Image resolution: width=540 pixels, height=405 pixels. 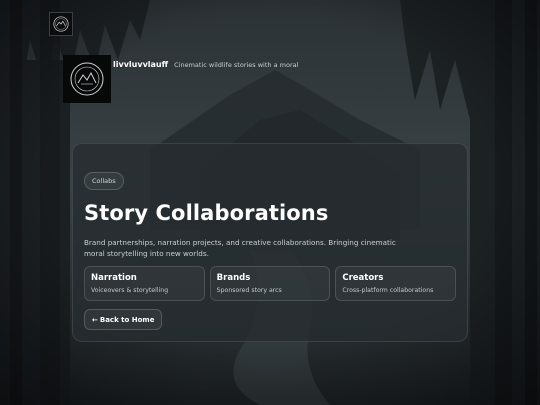 I want to click on tile-subtitle: Sponsored story arcs, so click(x=249, y=290).